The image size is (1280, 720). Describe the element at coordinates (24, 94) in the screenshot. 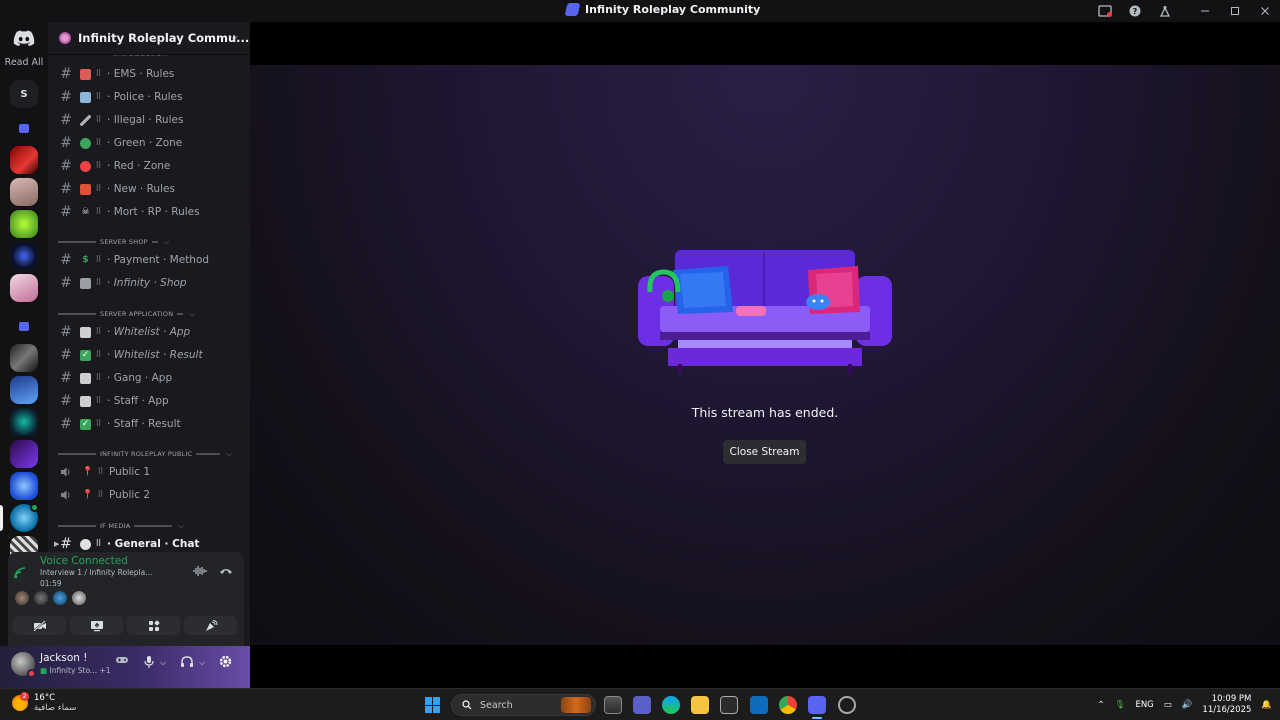

I see `server-icon-s: S` at that location.